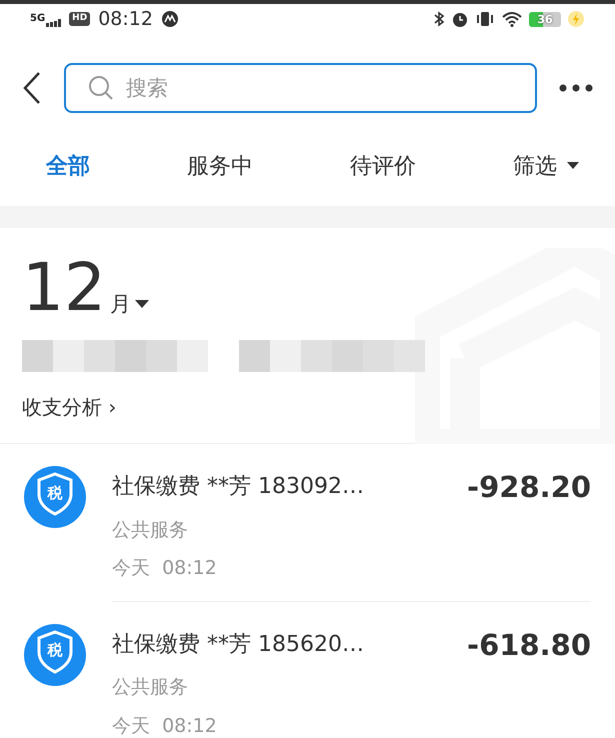  What do you see at coordinates (64, 288) in the screenshot?
I see `month-number: 12` at bounding box center [64, 288].